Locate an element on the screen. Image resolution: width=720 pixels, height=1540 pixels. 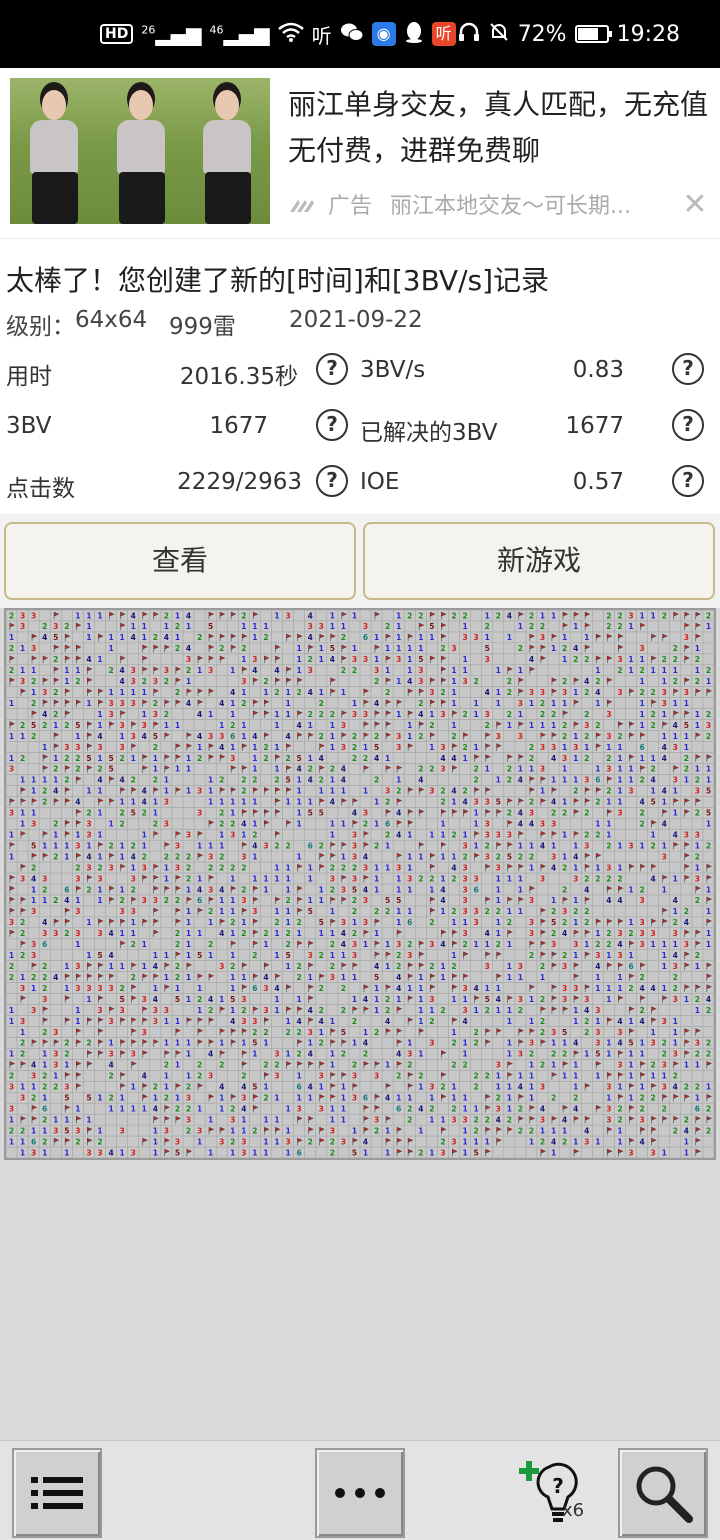
help-icon: ? is located at coordinates (688, 369).